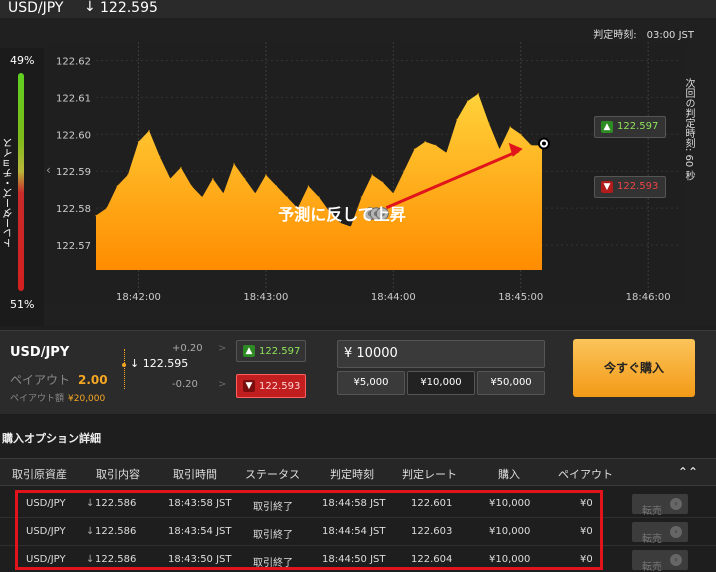  What do you see at coordinates (354, 531) in the screenshot?
I see `row-judge: 18:44:54 JST` at bounding box center [354, 531].